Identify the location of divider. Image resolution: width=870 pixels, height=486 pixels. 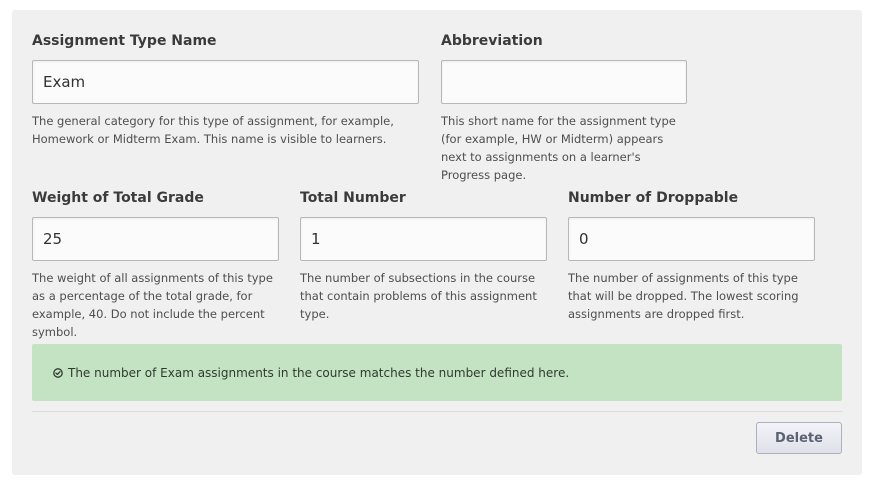
(437, 411).